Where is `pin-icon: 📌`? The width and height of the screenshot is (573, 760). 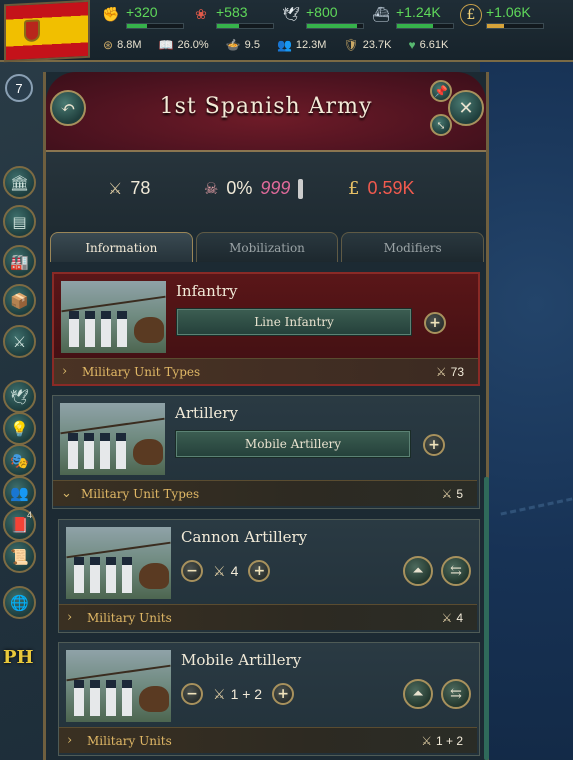
pin-icon: 📌 is located at coordinates (441, 91).